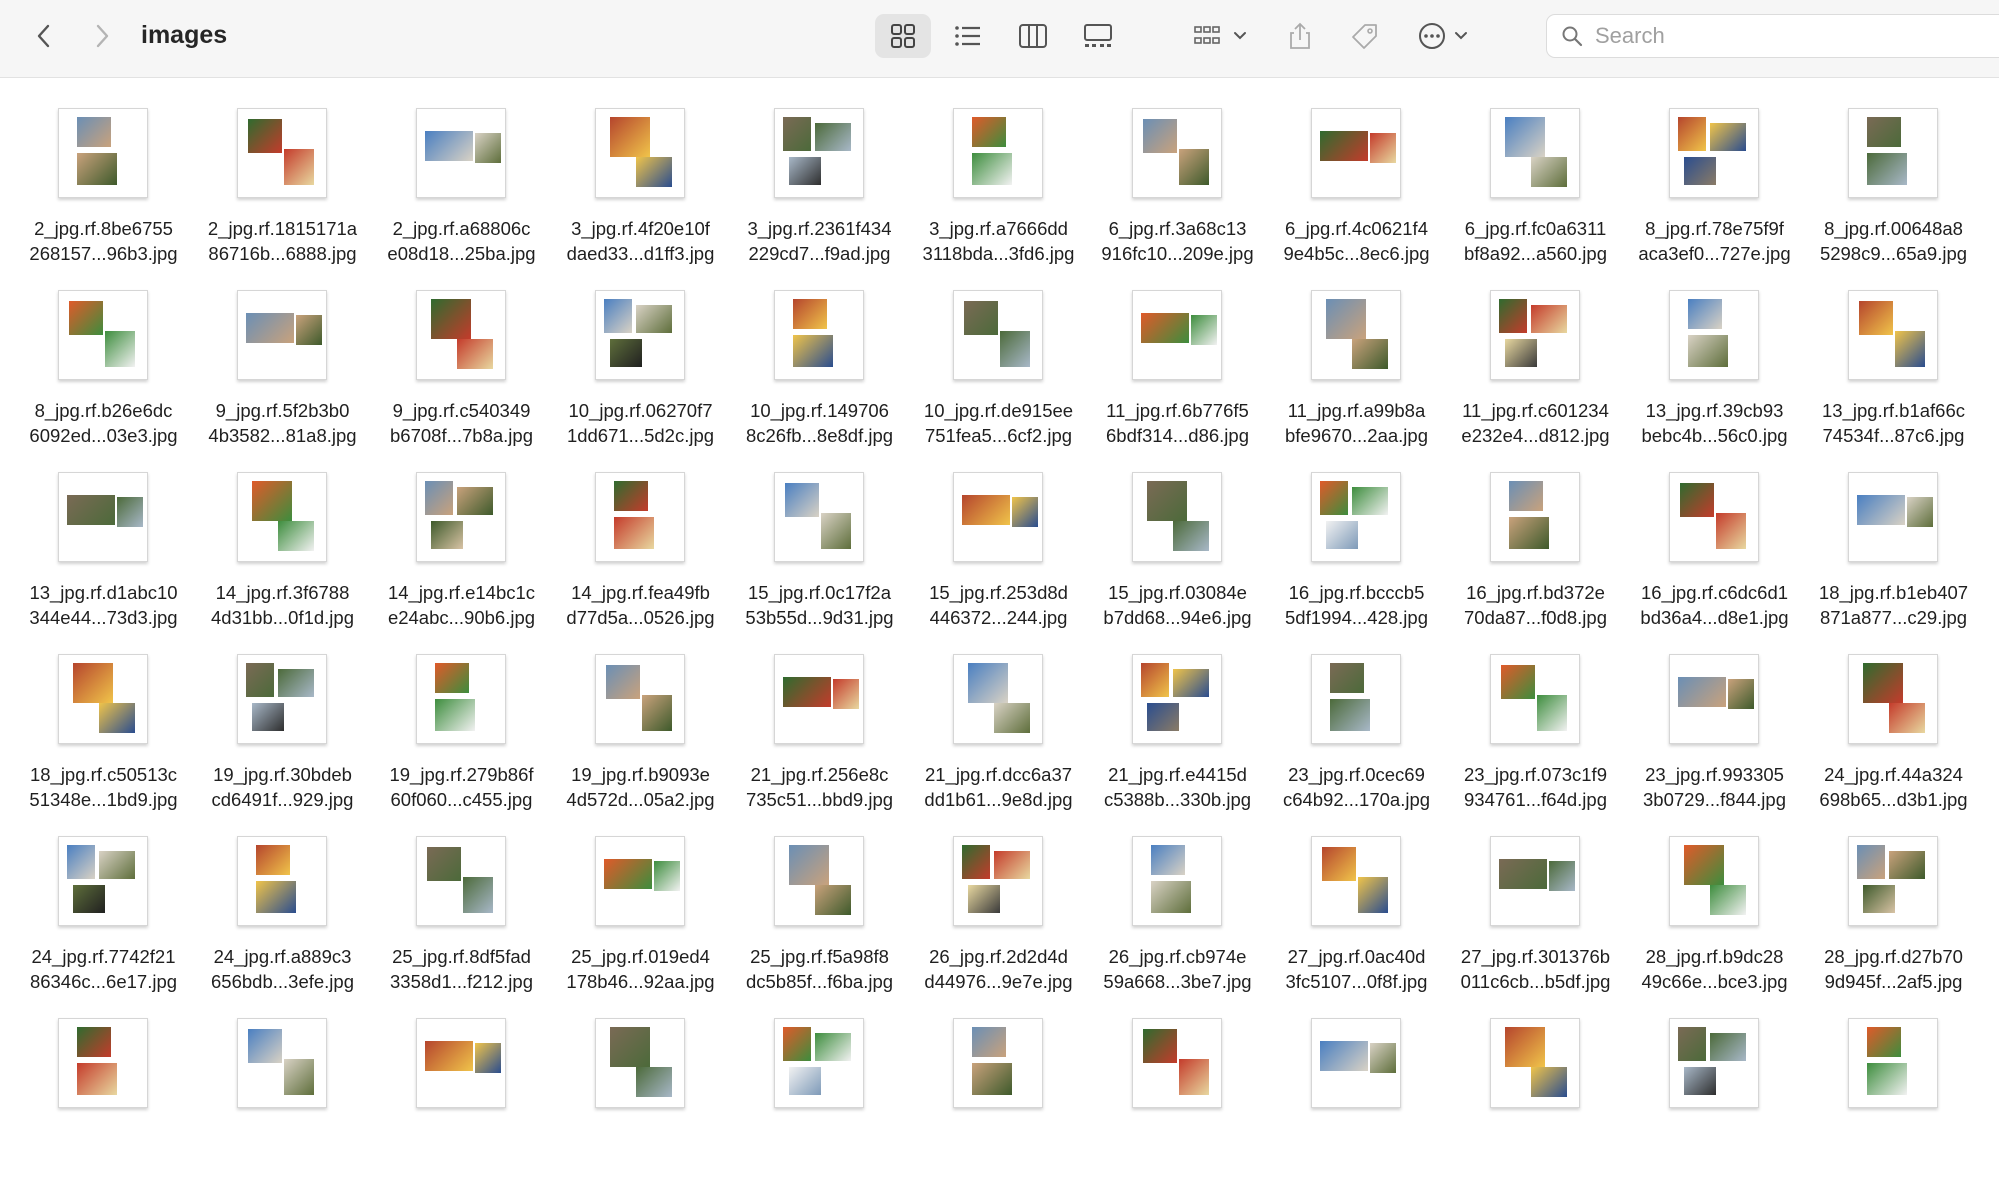 The height and width of the screenshot is (1194, 1999). Describe the element at coordinates (1714, 193) in the screenshot. I see `file-item: 8_jpg.rf.78e75f9f aca3ef0...727e.jpg` at that location.